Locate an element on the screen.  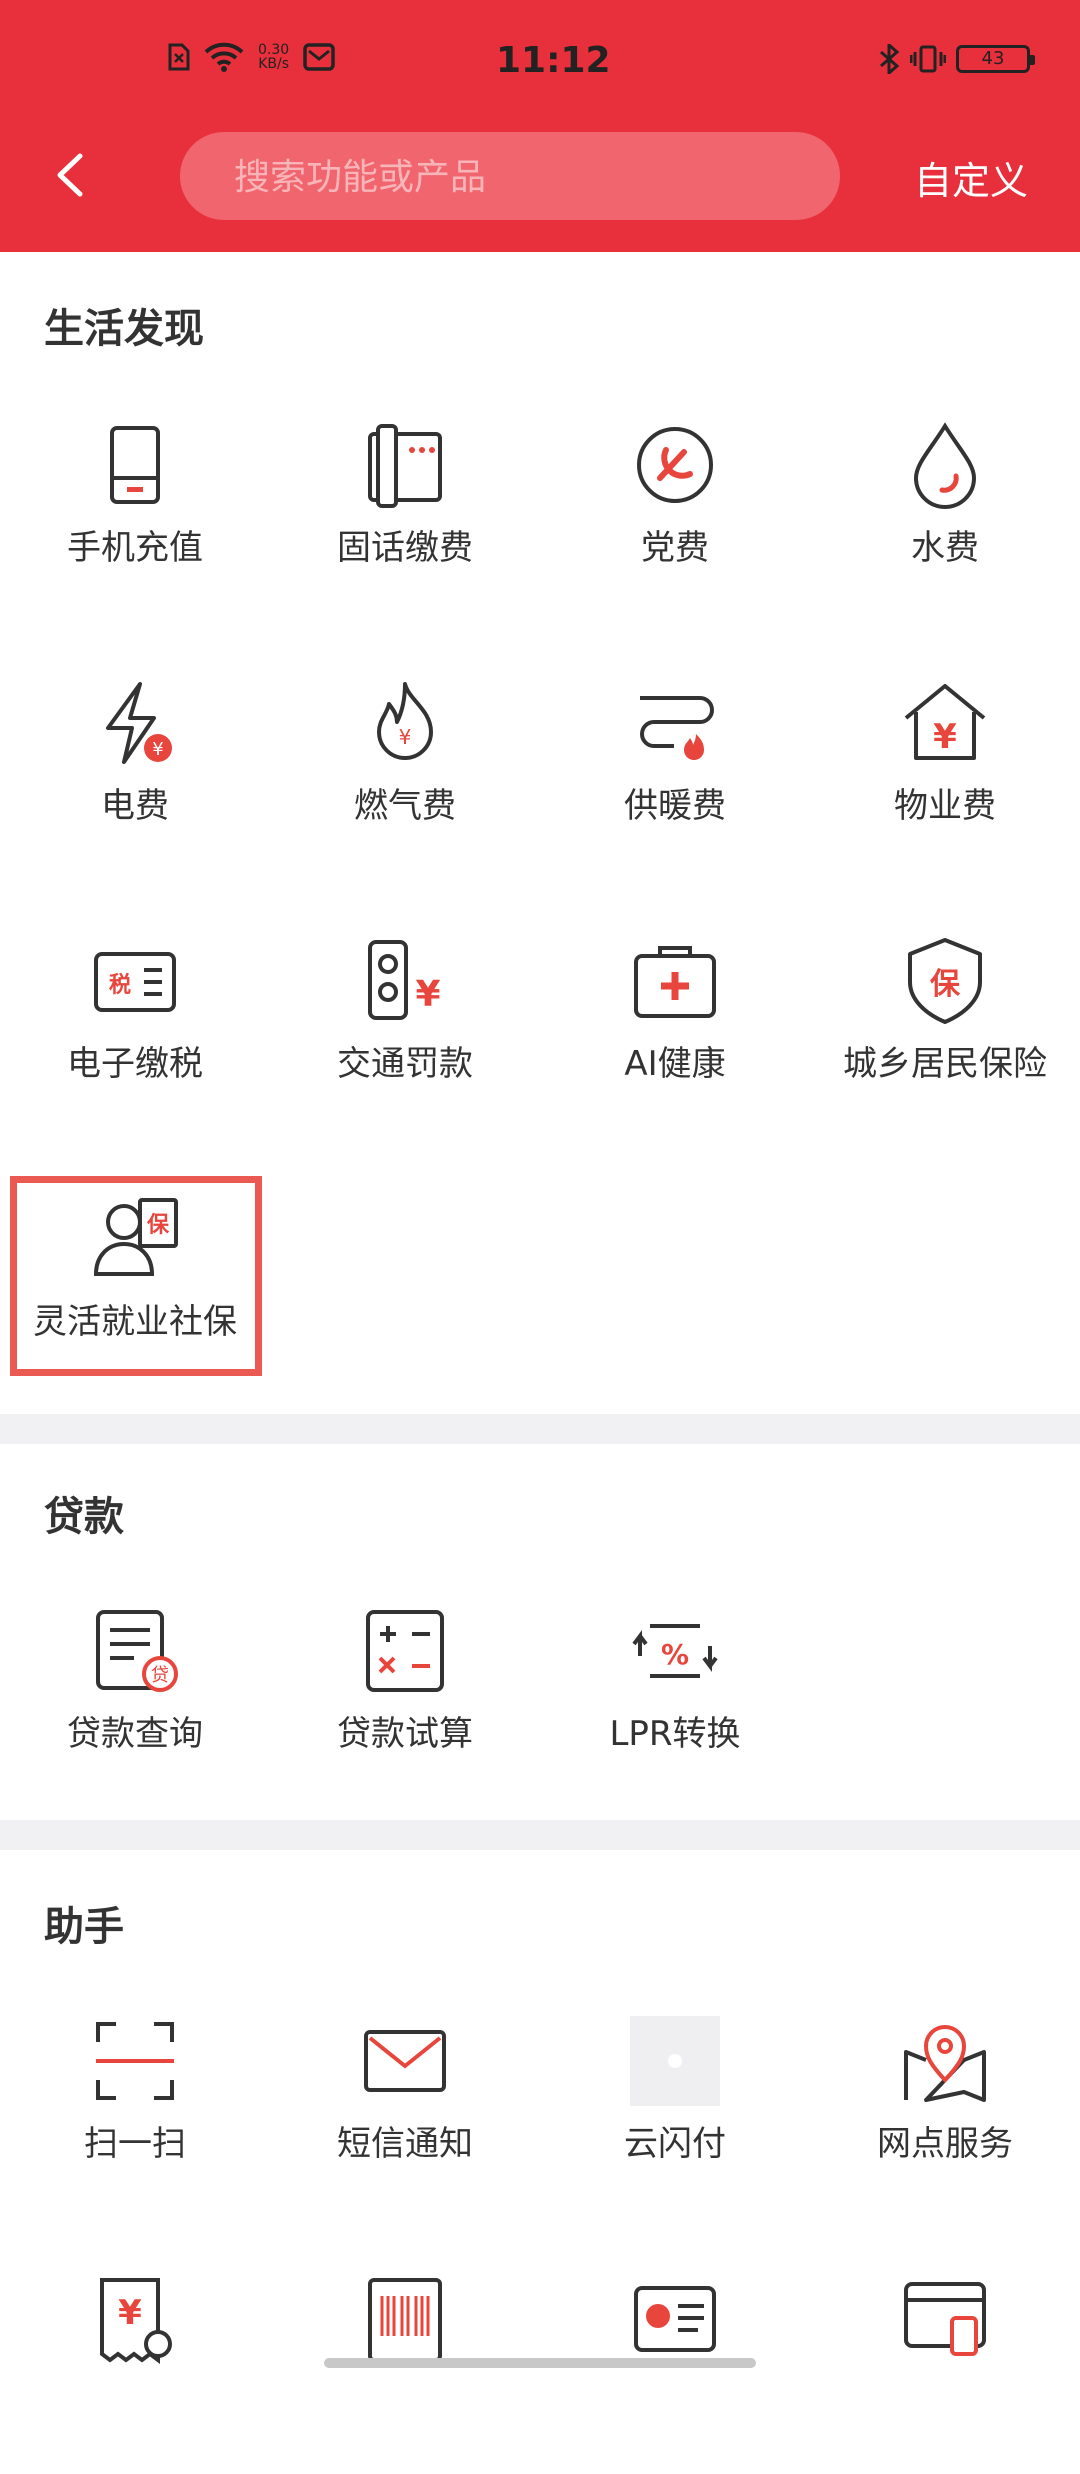
water-drop-icon is located at coordinates (945, 465).